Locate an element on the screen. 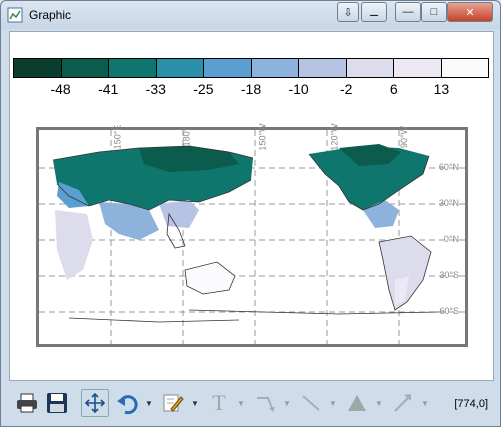 Image resolution: width=501 pixels, height=427 pixels. lat-label-30n: 30°N is located at coordinates (448, 203).